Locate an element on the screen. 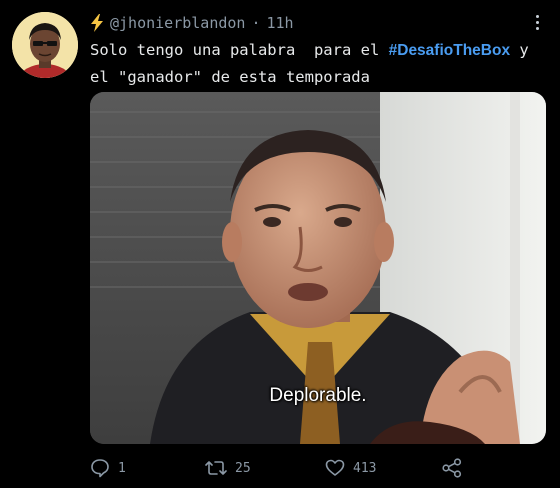  share-icon is located at coordinates (452, 468).